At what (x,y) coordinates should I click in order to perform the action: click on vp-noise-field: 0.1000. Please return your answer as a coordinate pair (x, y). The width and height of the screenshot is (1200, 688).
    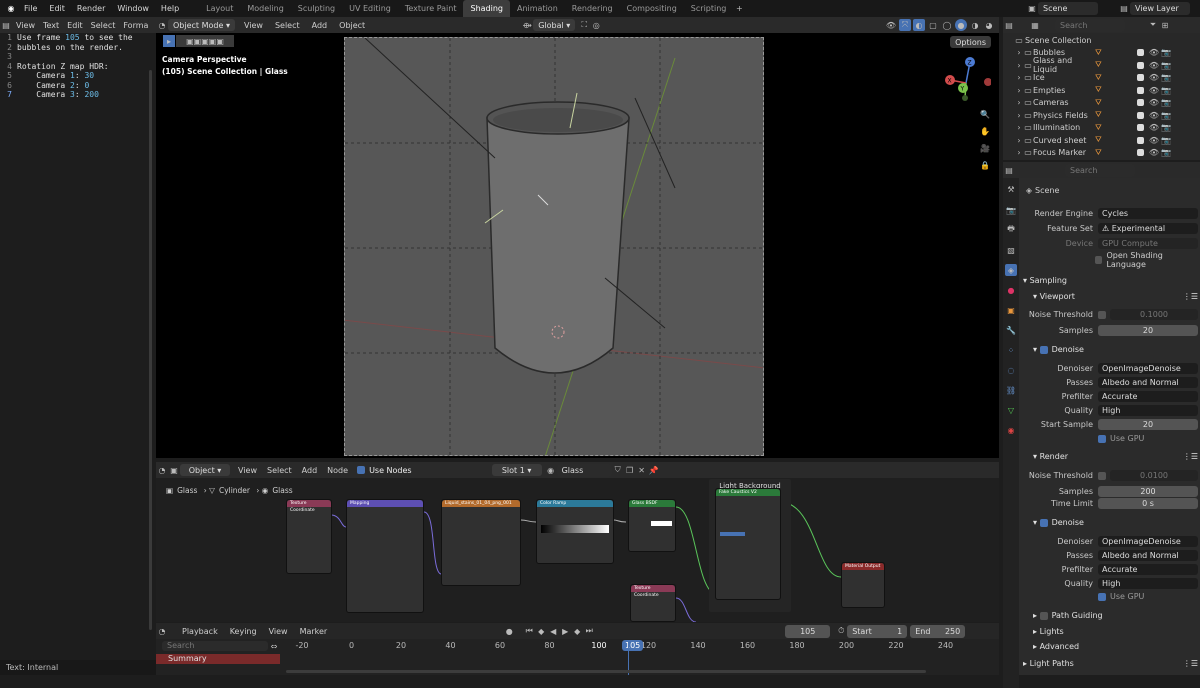
    Looking at the image, I should click on (1154, 314).